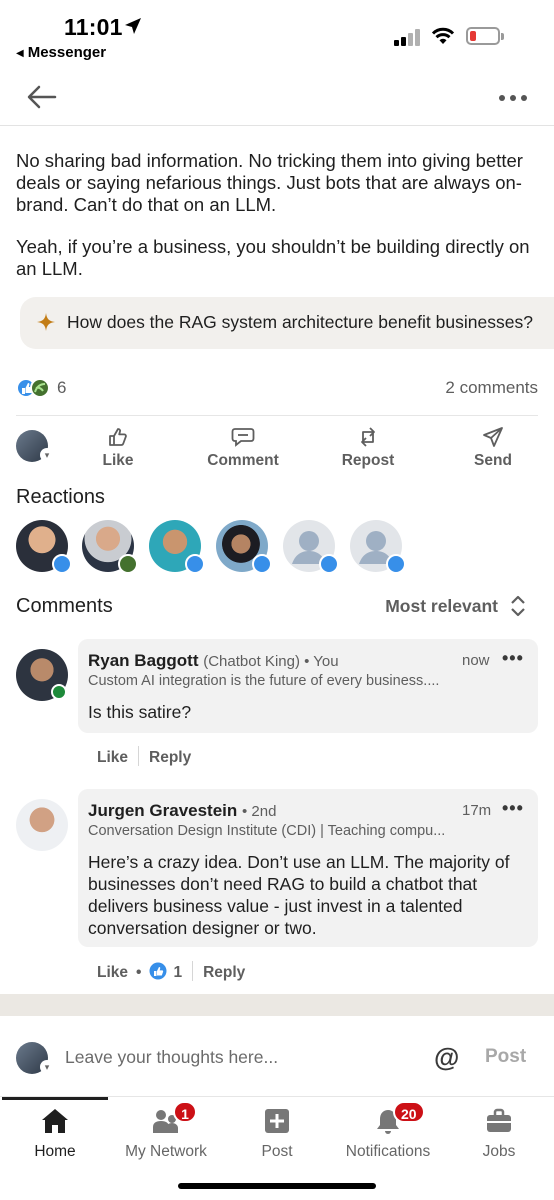  What do you see at coordinates (118, 460) in the screenshot?
I see `like-label: Like` at bounding box center [118, 460].